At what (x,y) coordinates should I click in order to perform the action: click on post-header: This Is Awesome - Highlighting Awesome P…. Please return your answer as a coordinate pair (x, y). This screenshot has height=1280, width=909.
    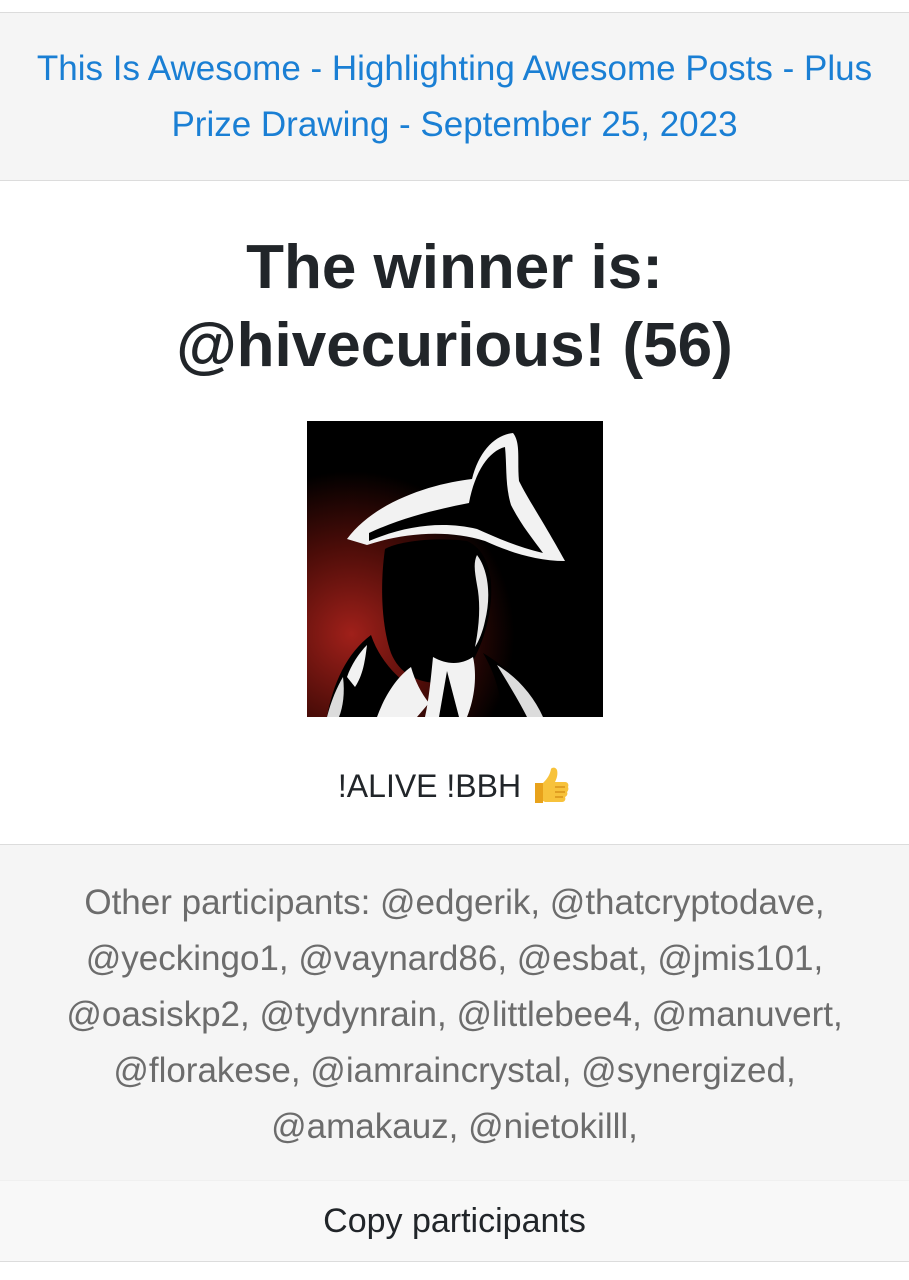
    Looking at the image, I should click on (454, 97).